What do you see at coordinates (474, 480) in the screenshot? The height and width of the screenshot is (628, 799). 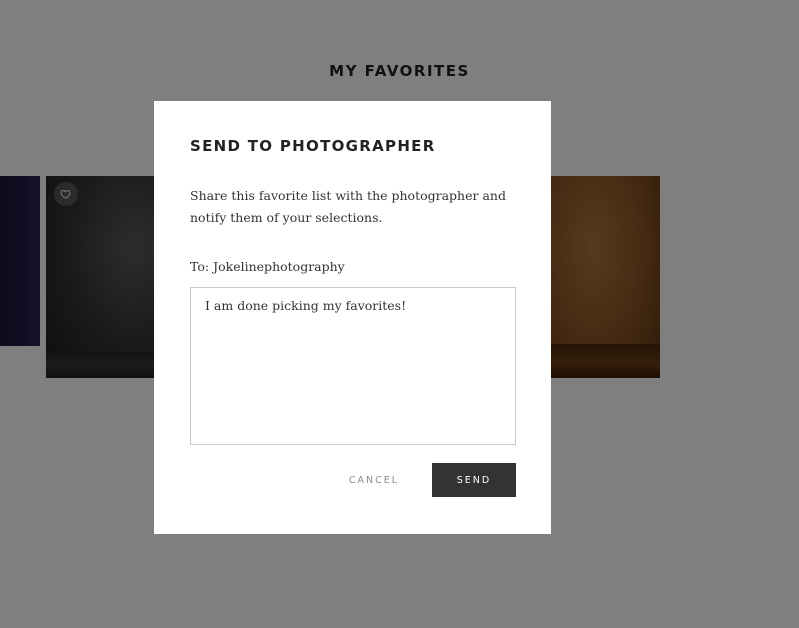 I see `send-button: SEND` at bounding box center [474, 480].